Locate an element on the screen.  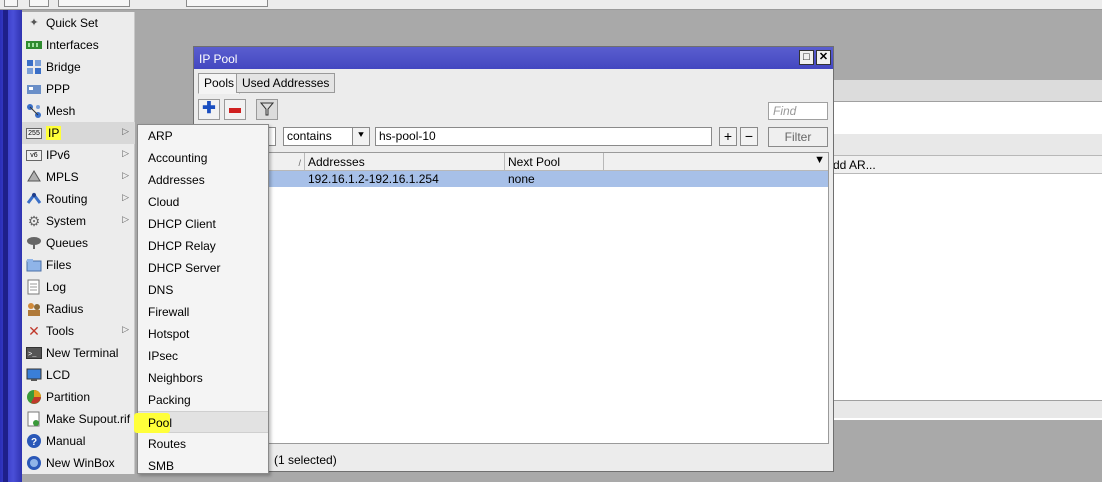
table-row: 192.16.1.2-192.16.1.254 none is located at coordinates (513, 179).